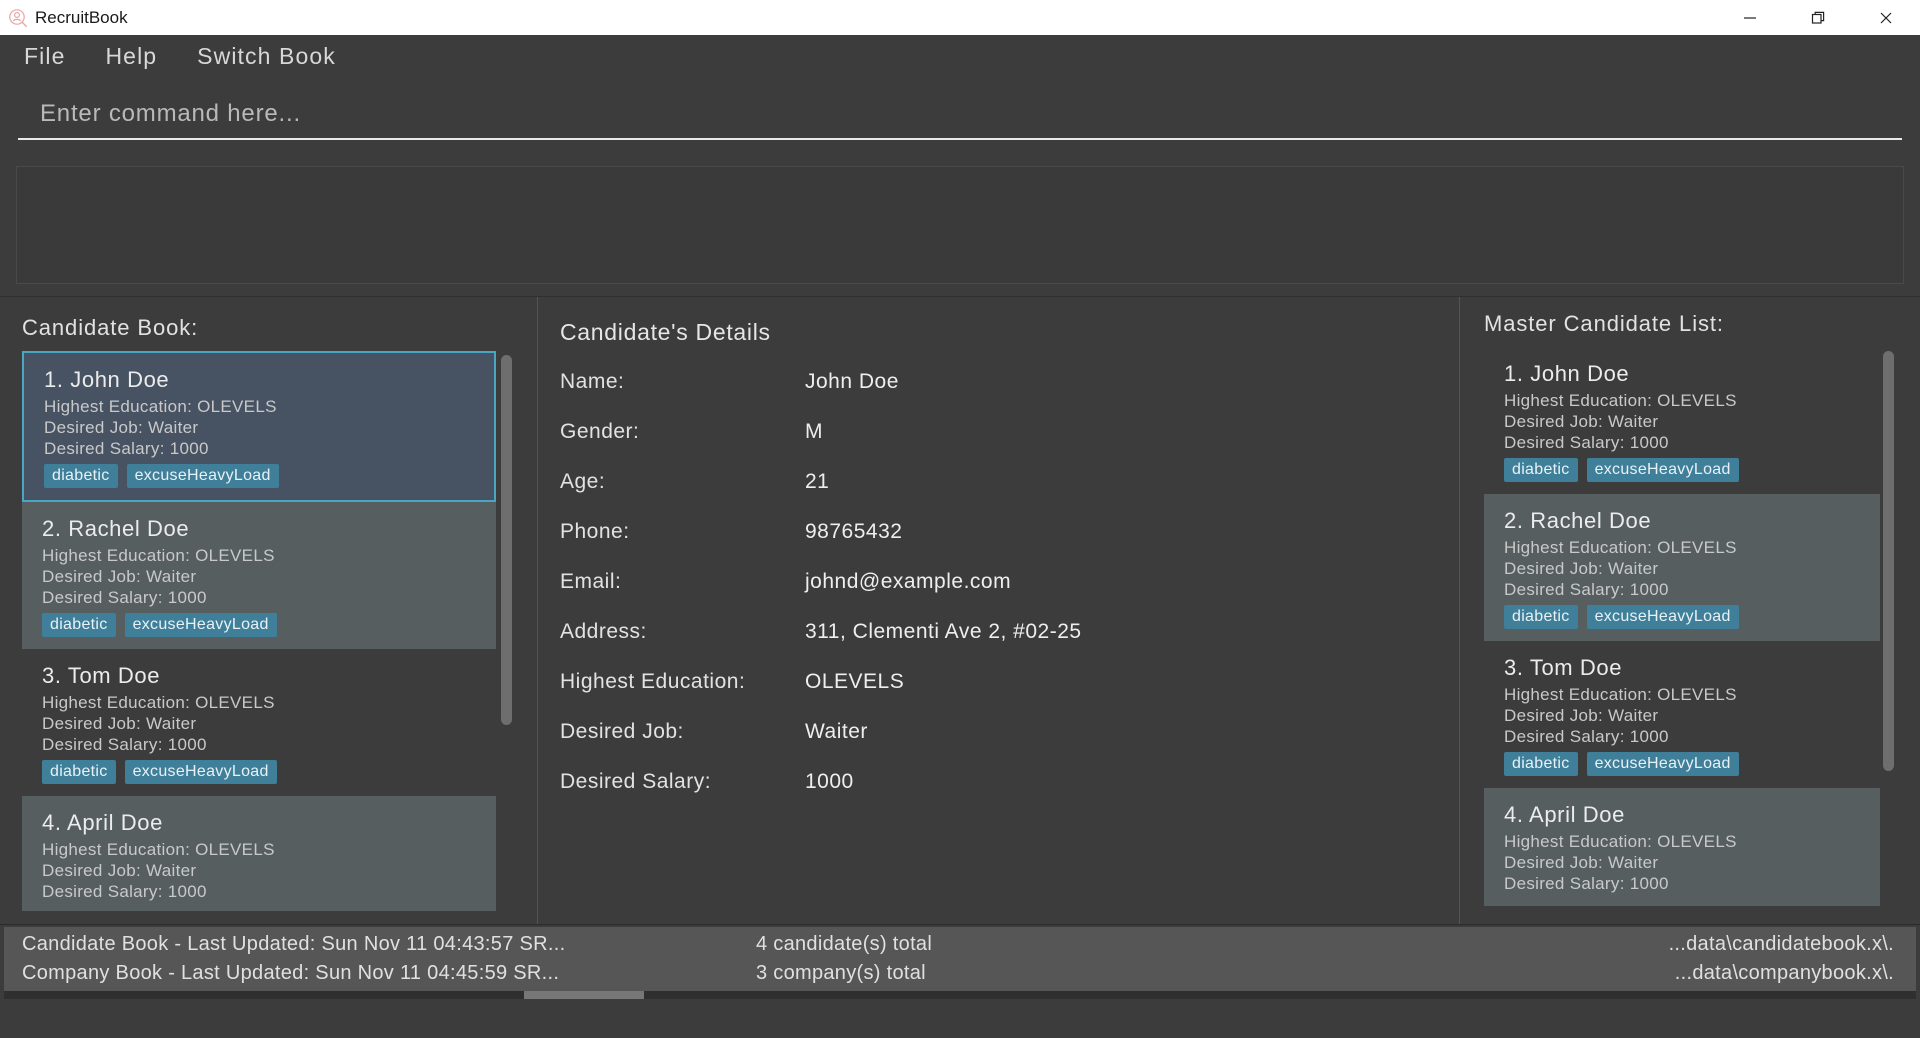 The image size is (1920, 1038). What do you see at coordinates (600, 431) in the screenshot?
I see `detail-label: Gender:` at bounding box center [600, 431].